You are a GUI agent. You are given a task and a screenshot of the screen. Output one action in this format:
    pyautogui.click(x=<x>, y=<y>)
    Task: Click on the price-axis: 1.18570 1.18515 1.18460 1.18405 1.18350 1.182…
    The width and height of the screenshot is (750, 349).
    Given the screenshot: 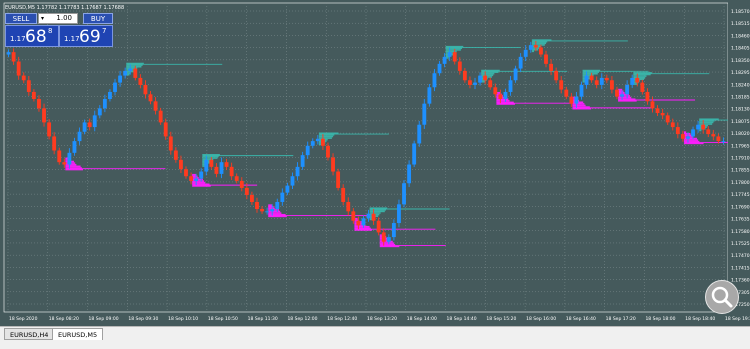 What is the action you would take?
    pyautogui.click(x=739, y=163)
    